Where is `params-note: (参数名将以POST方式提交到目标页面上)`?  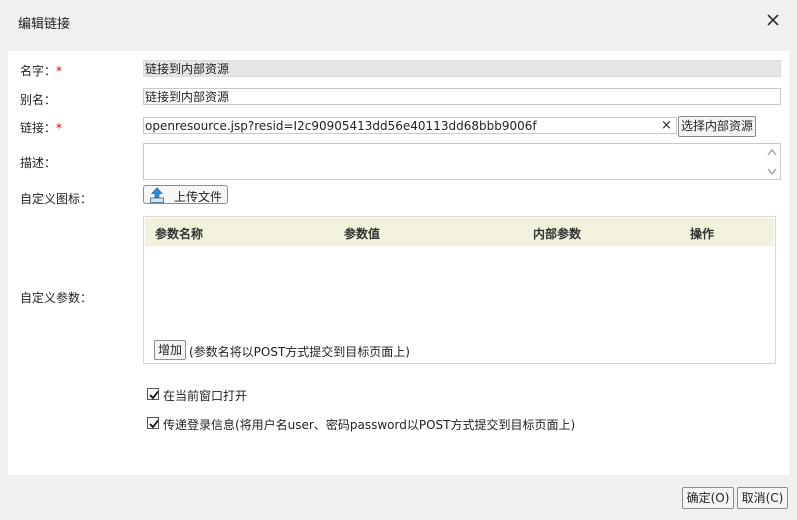 params-note: (参数名将以POST方式提交到目标页面上) is located at coordinates (299, 352).